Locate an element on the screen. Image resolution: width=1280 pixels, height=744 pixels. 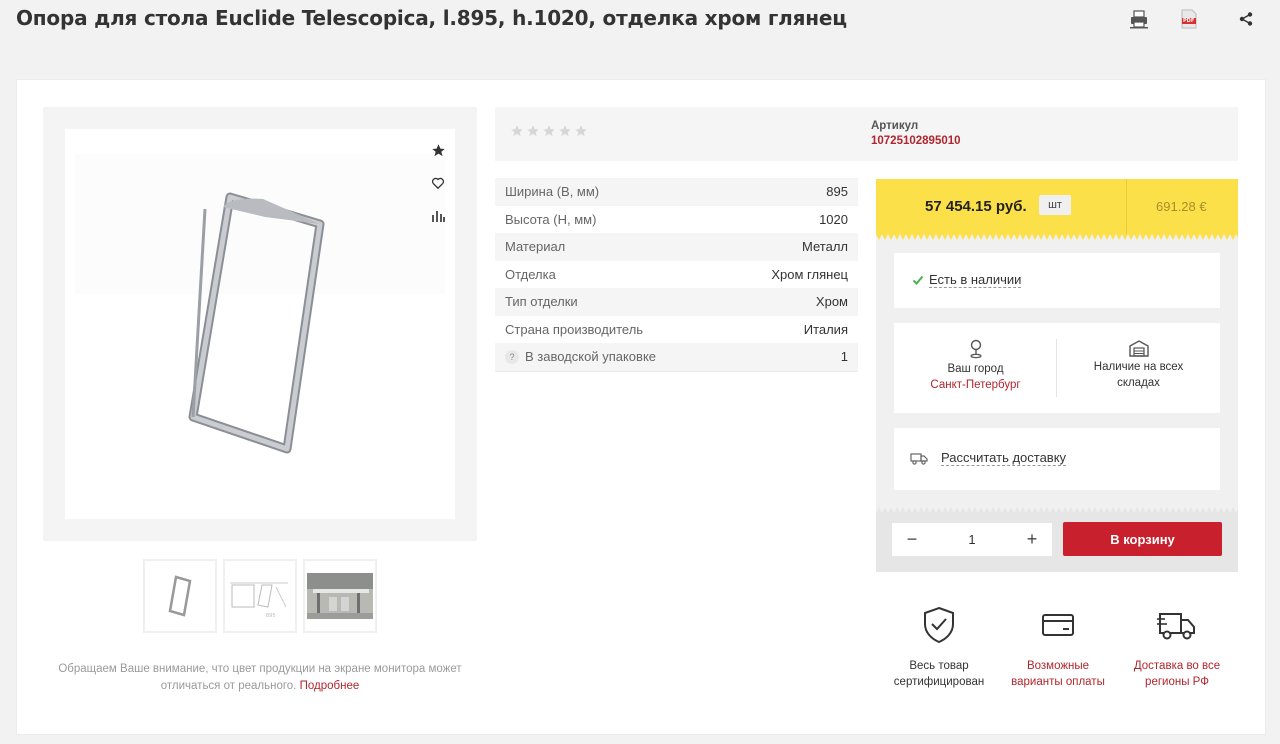
property-row: Ширина (В, мм) 895 is located at coordinates (676, 192).